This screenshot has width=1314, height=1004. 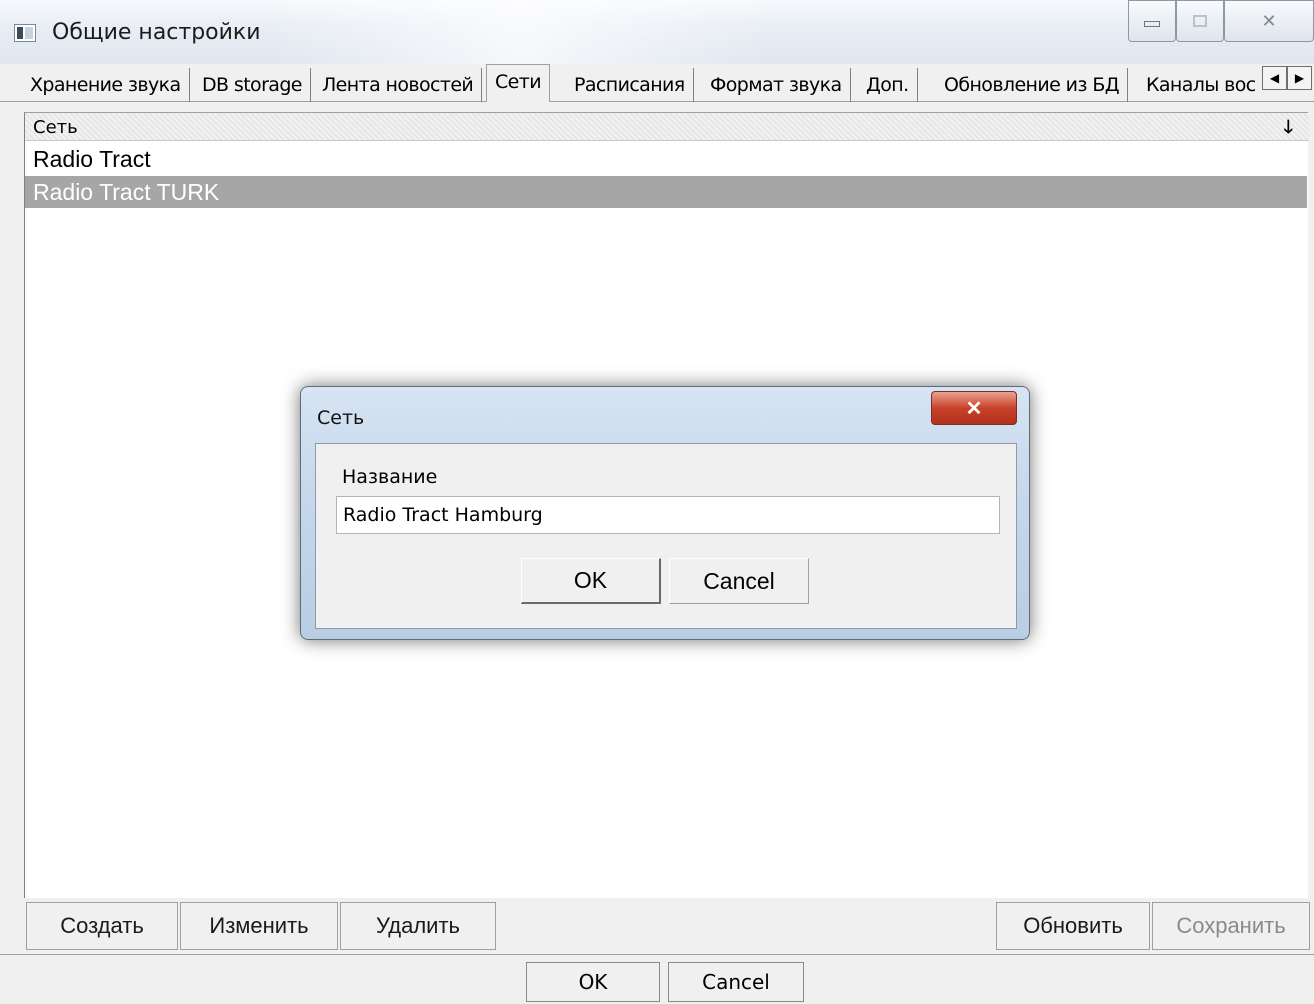 I want to click on tab-extra: Доп., so click(x=888, y=85).